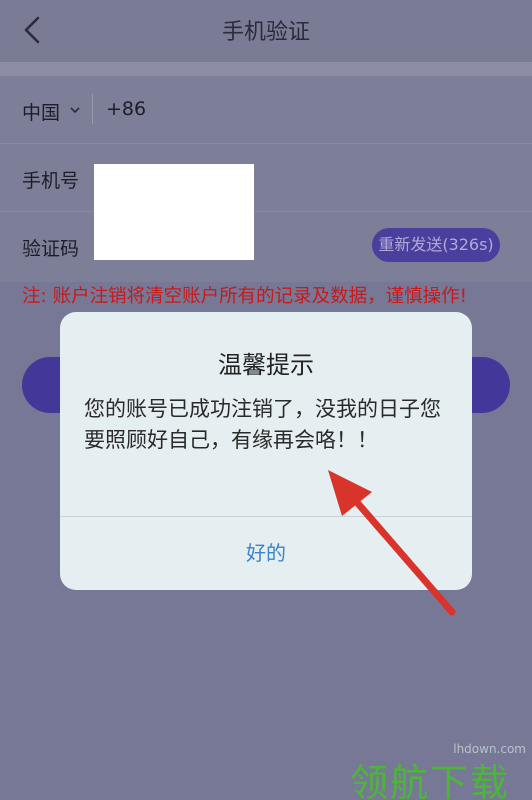  Describe the element at coordinates (92, 109) in the screenshot. I see `divider` at that location.